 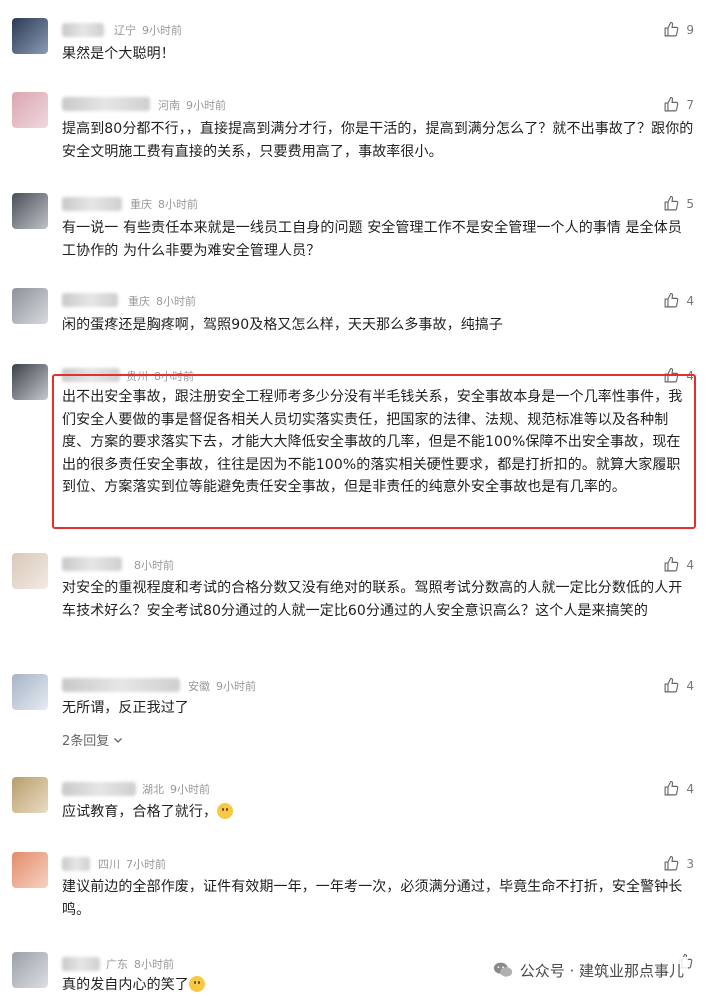 I want to click on location: 河南, so click(x=169, y=105).